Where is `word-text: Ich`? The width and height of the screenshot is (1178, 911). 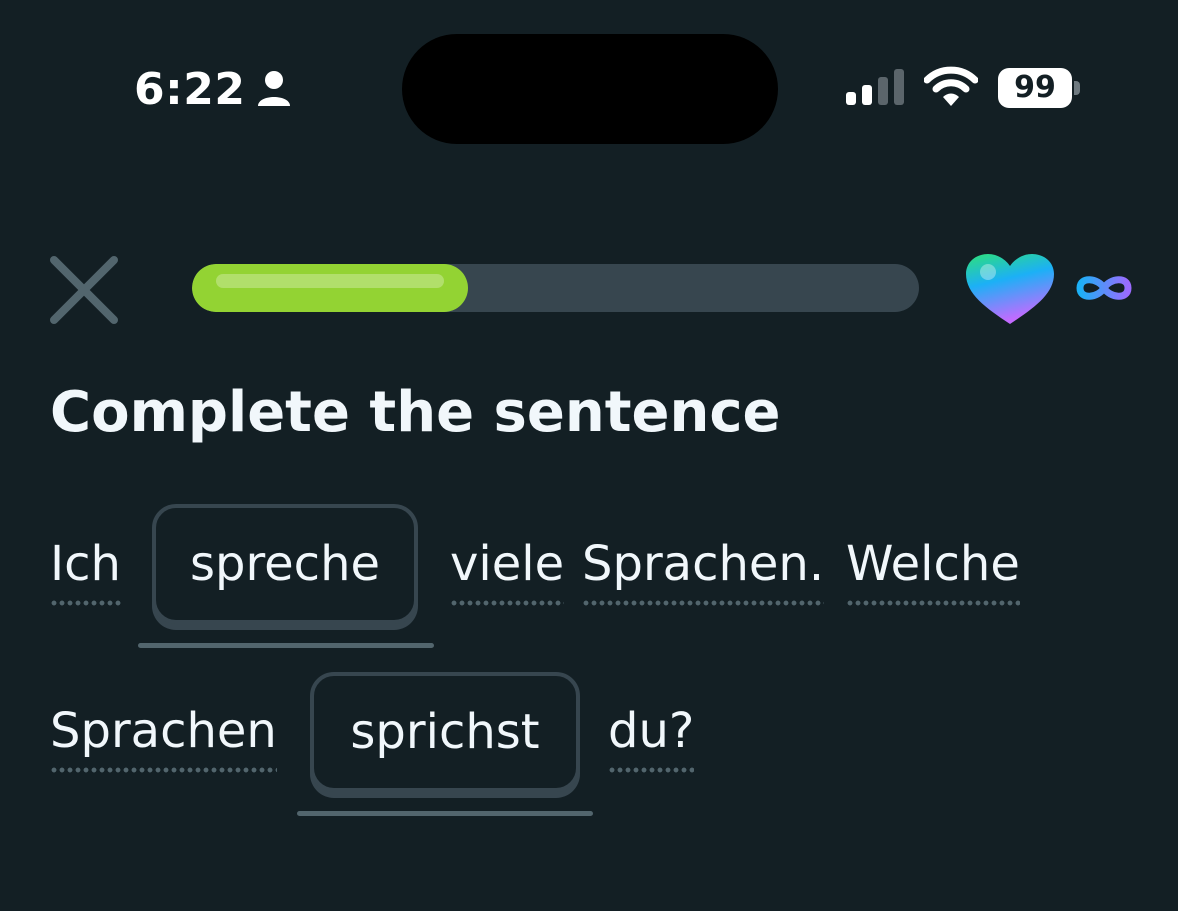 word-text: Ich is located at coordinates (85, 564).